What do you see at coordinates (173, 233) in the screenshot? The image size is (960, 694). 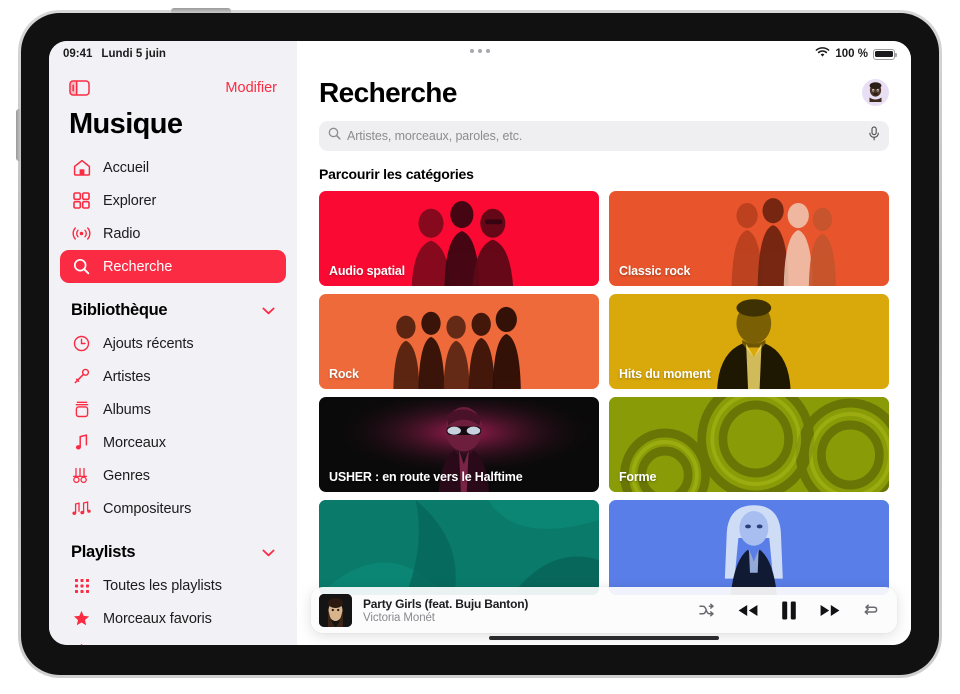 I see `sidebar-item-radio: Radio` at bounding box center [173, 233].